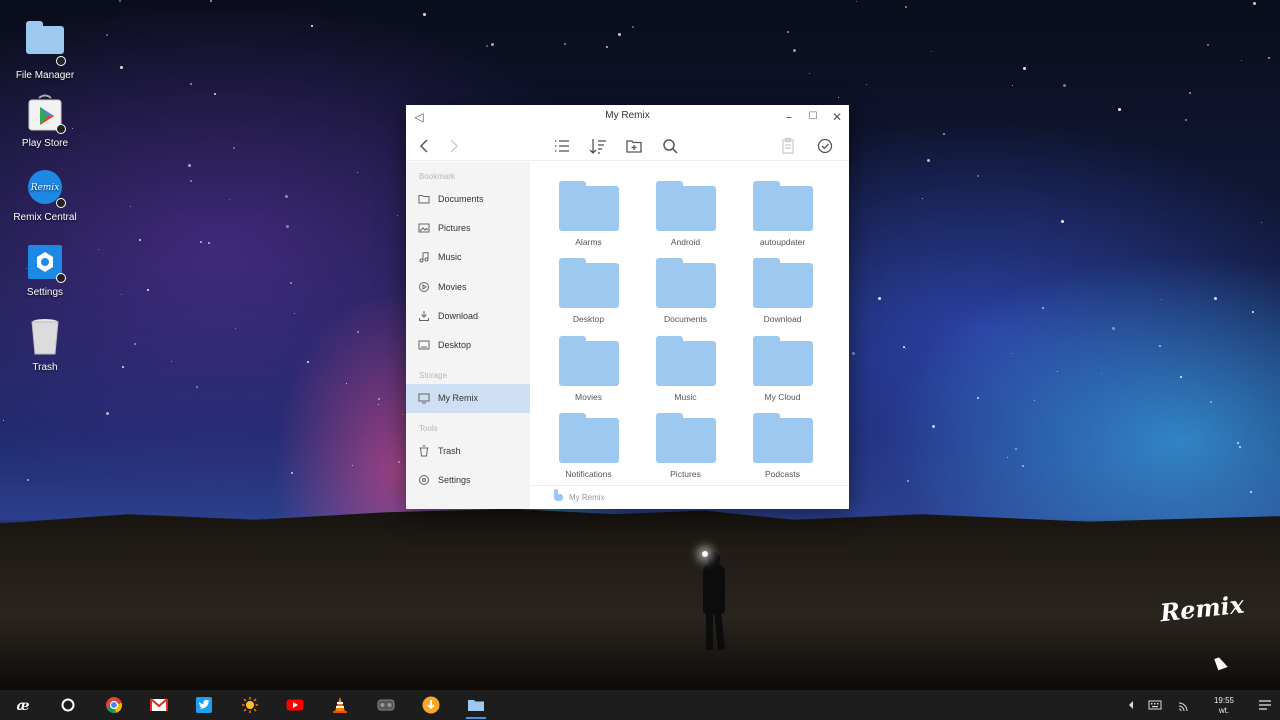  What do you see at coordinates (455, 345) in the screenshot?
I see `sidebar-item-label: Desktop` at bounding box center [455, 345].